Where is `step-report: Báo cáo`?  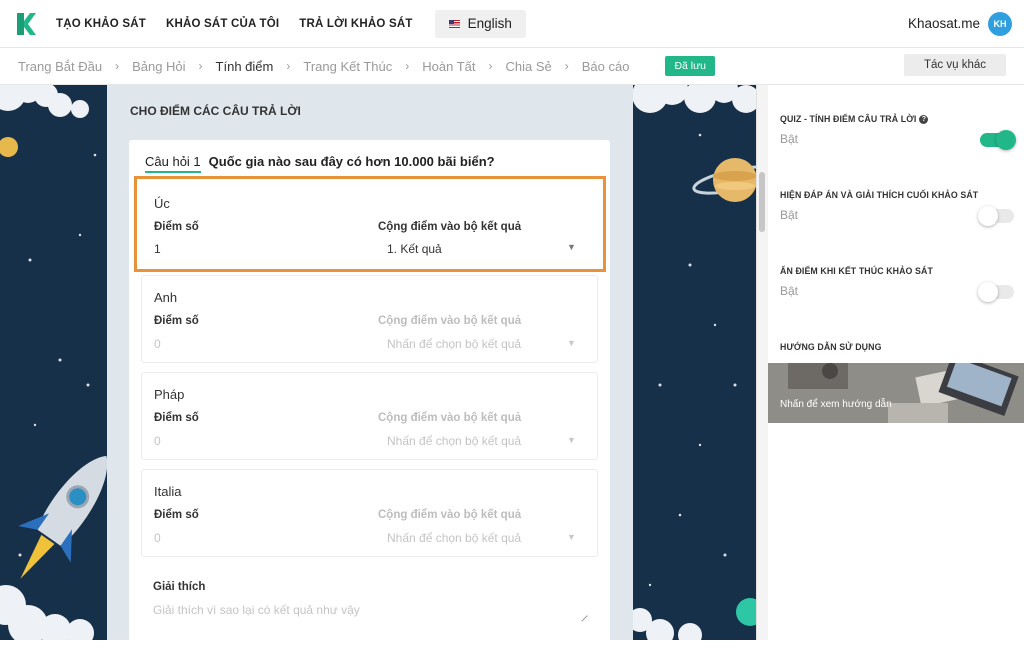 step-report: Báo cáo is located at coordinates (606, 66).